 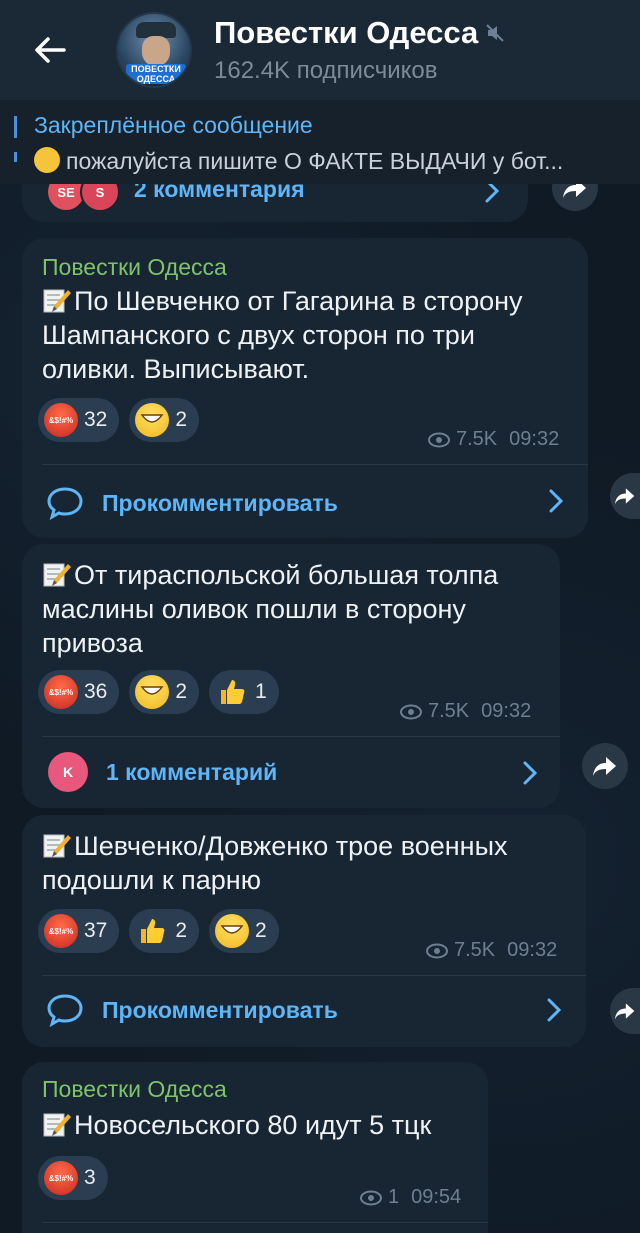 I want to click on reactions-bar: &$!#% 32 2, so click(x=119, y=420).